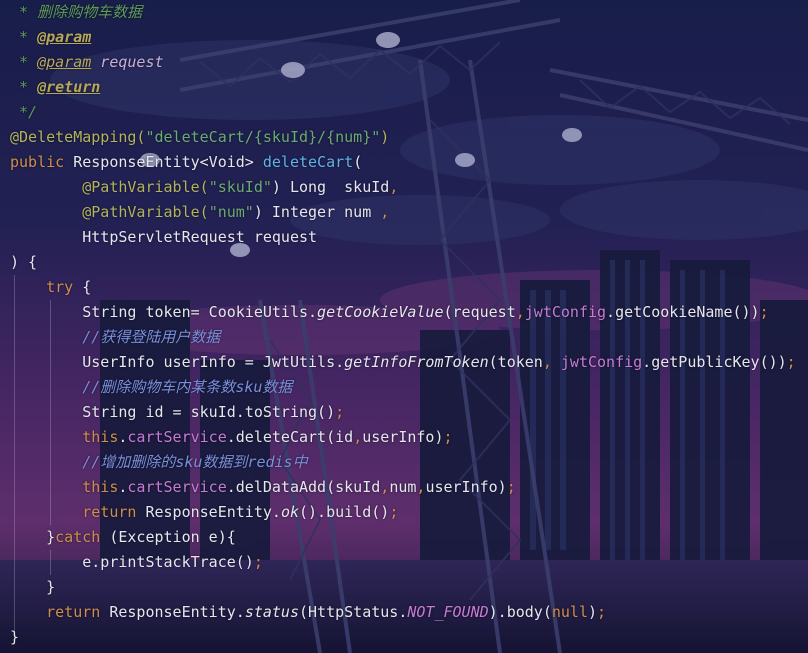 The height and width of the screenshot is (653, 808). What do you see at coordinates (23, 112) in the screenshot?
I see `code-line: */` at bounding box center [23, 112].